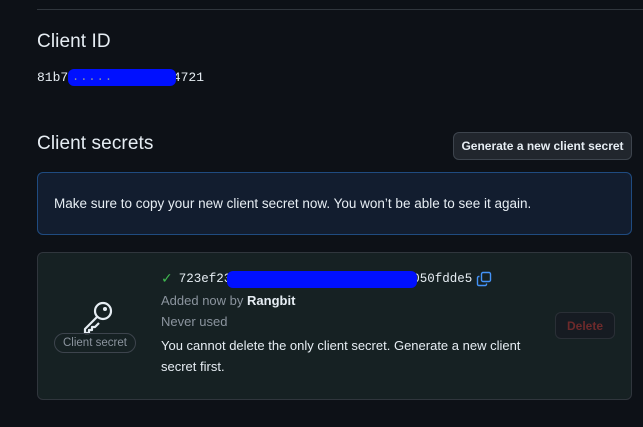 The image size is (643, 427). Describe the element at coordinates (194, 321) in the screenshot. I see `client-secret-usage: Never used` at that location.